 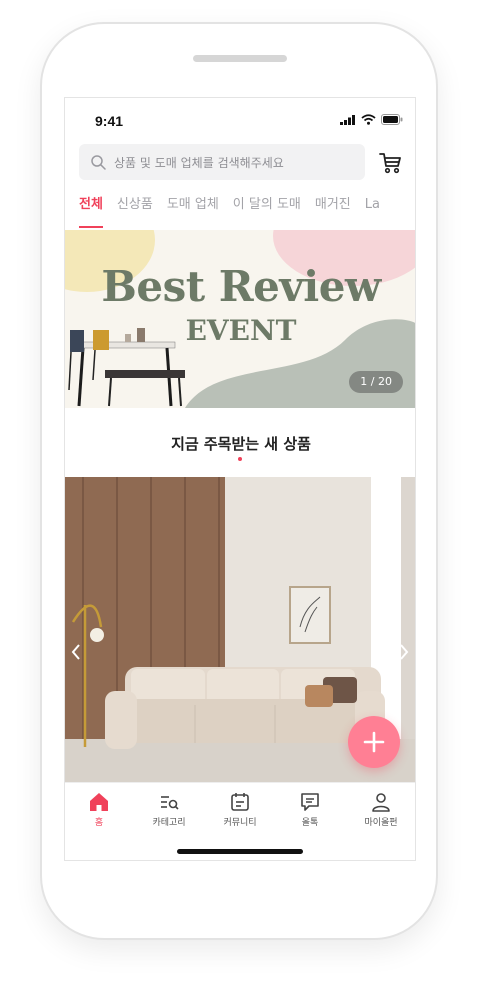 I want to click on tab-more: La, so click(x=372, y=211).